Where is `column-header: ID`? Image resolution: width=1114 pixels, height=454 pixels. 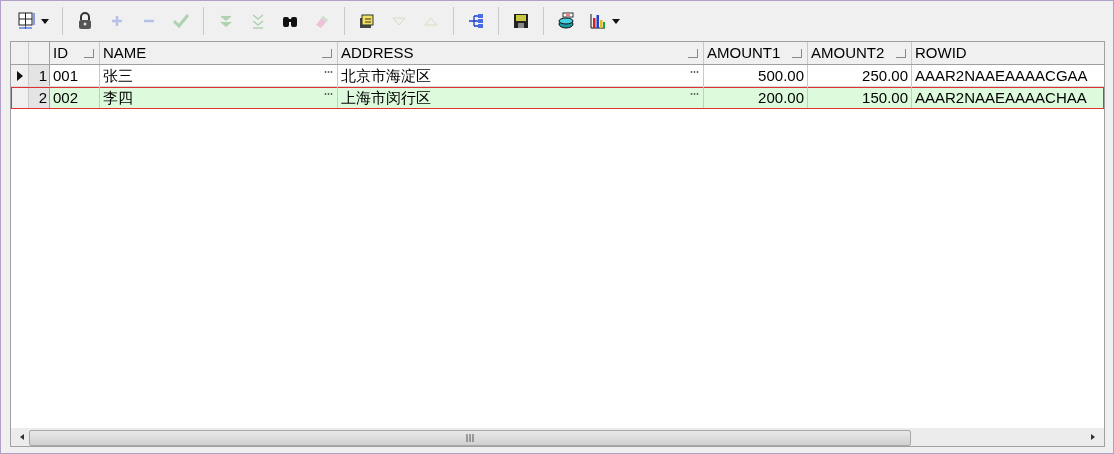 column-header: ID is located at coordinates (75, 53).